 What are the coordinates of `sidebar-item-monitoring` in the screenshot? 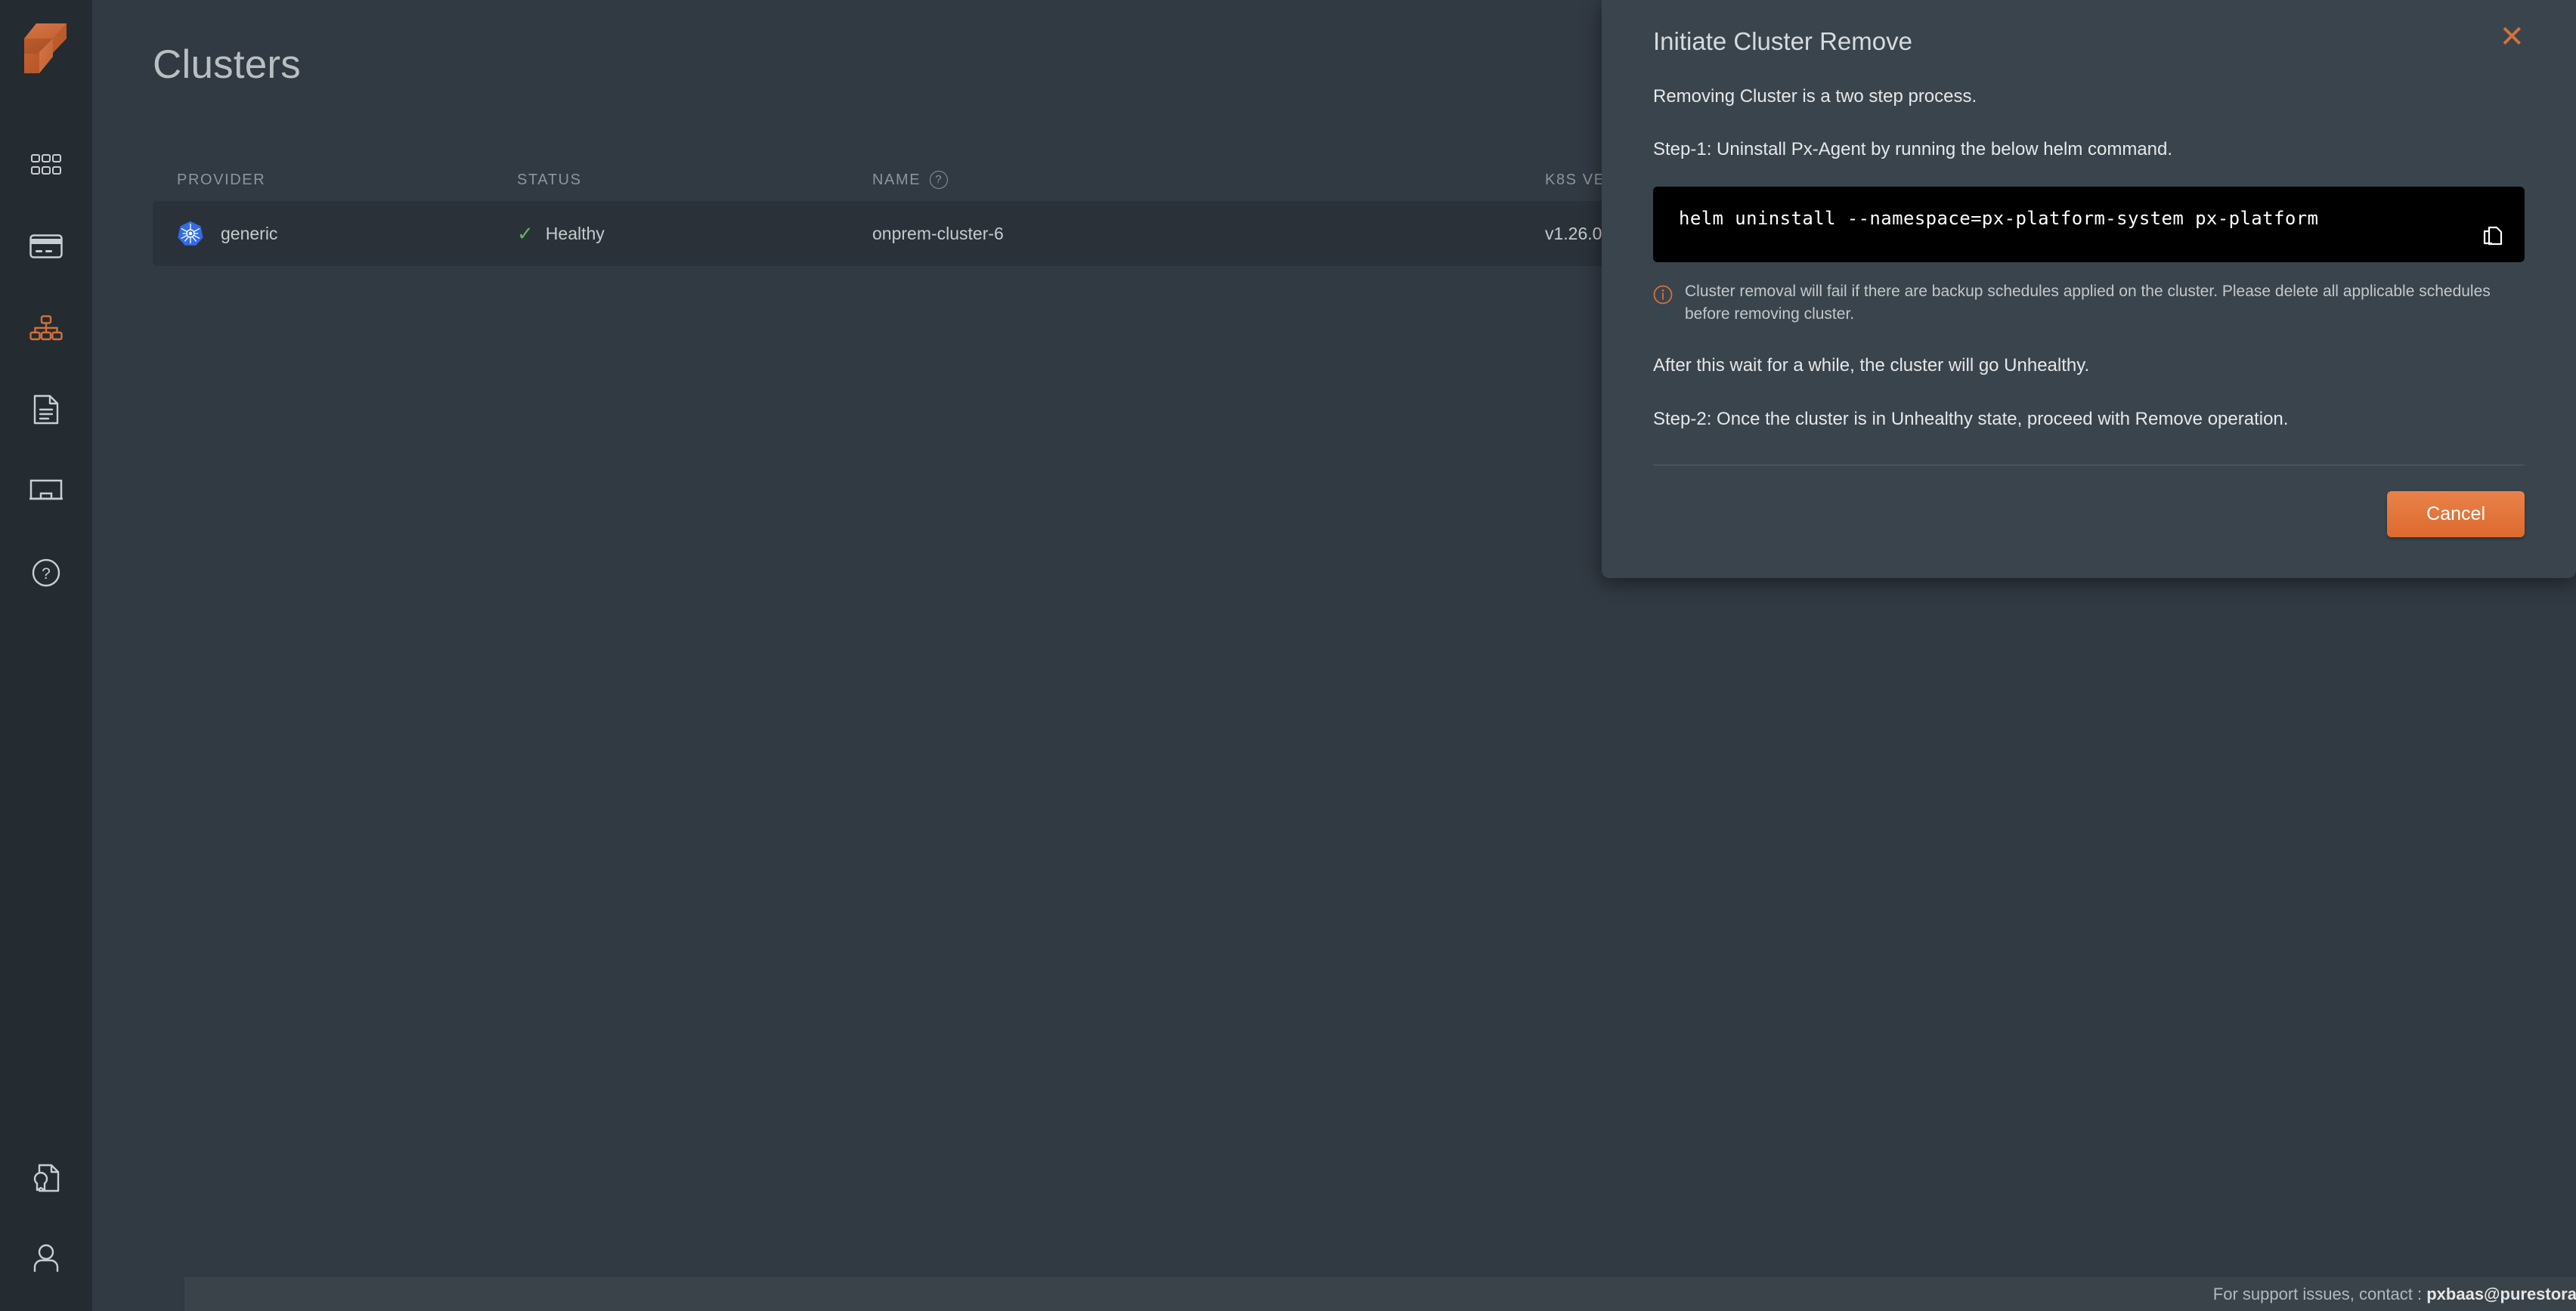 It's located at (46, 492).